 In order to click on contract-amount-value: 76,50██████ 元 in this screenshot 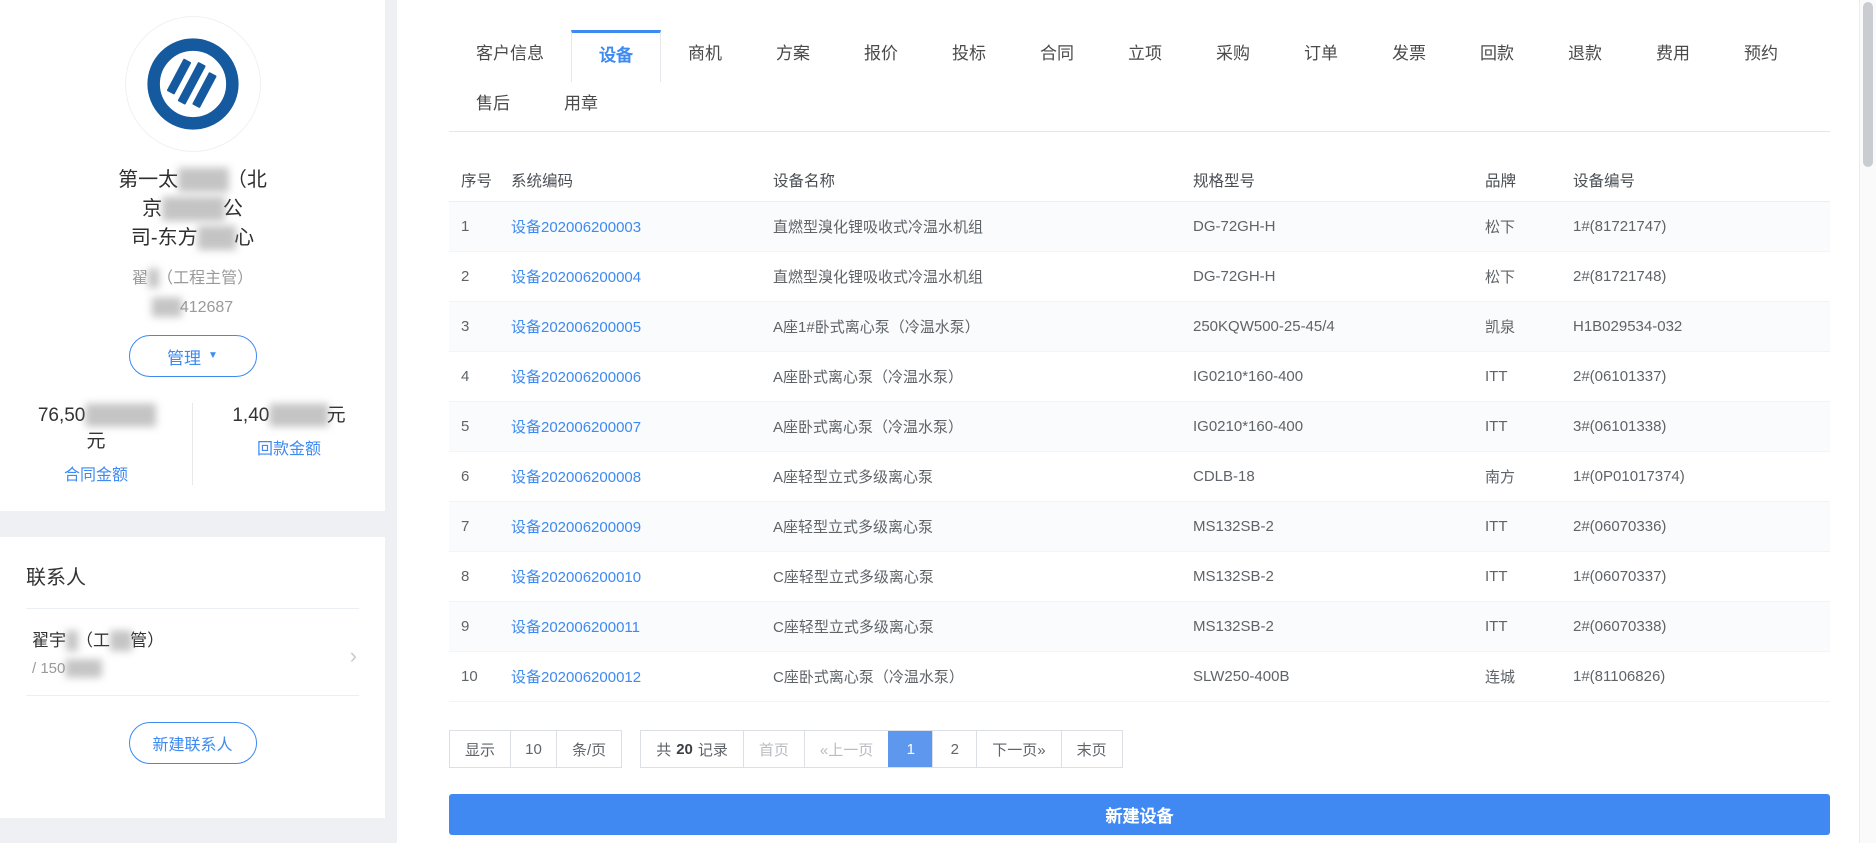, I will do `click(96, 428)`.